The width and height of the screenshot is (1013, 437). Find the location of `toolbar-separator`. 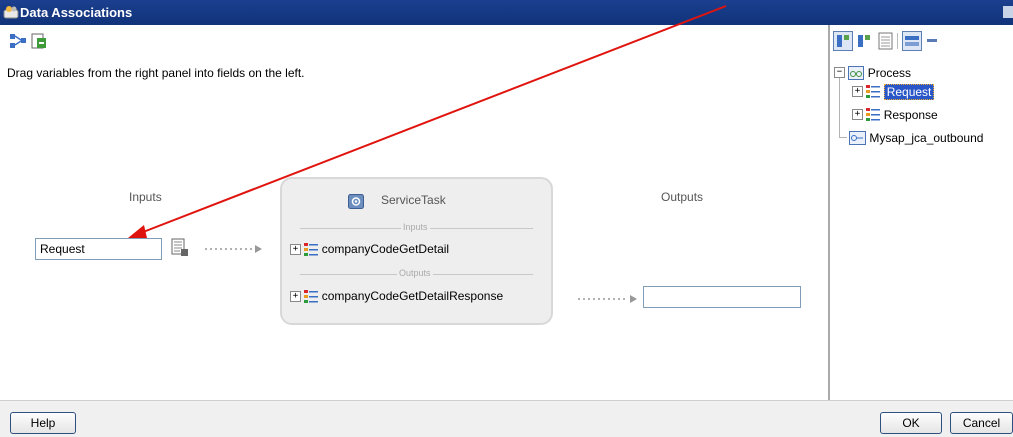

toolbar-separator is located at coordinates (897, 41).